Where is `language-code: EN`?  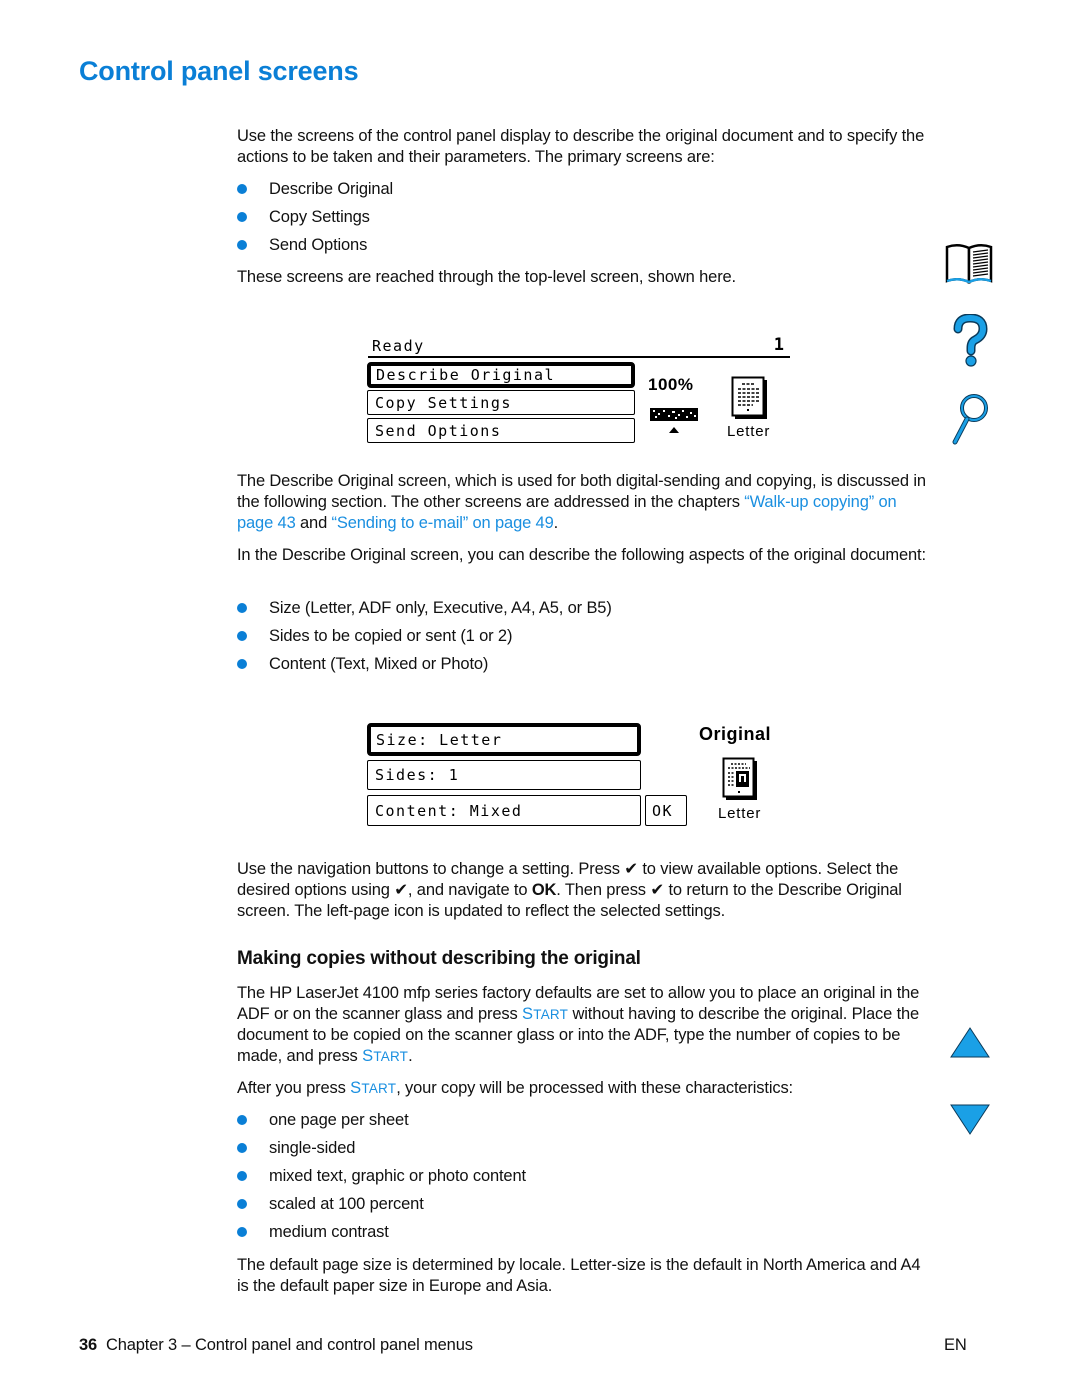 language-code: EN is located at coordinates (955, 1345).